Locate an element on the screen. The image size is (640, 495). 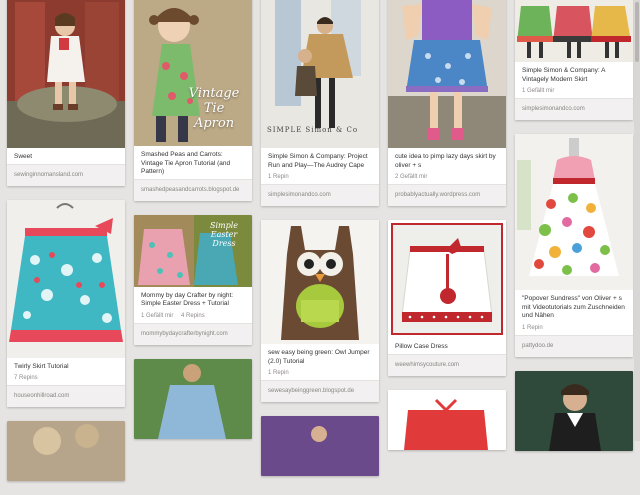
pin-stats: 2 Gefällt mir is located at coordinates (447, 178).